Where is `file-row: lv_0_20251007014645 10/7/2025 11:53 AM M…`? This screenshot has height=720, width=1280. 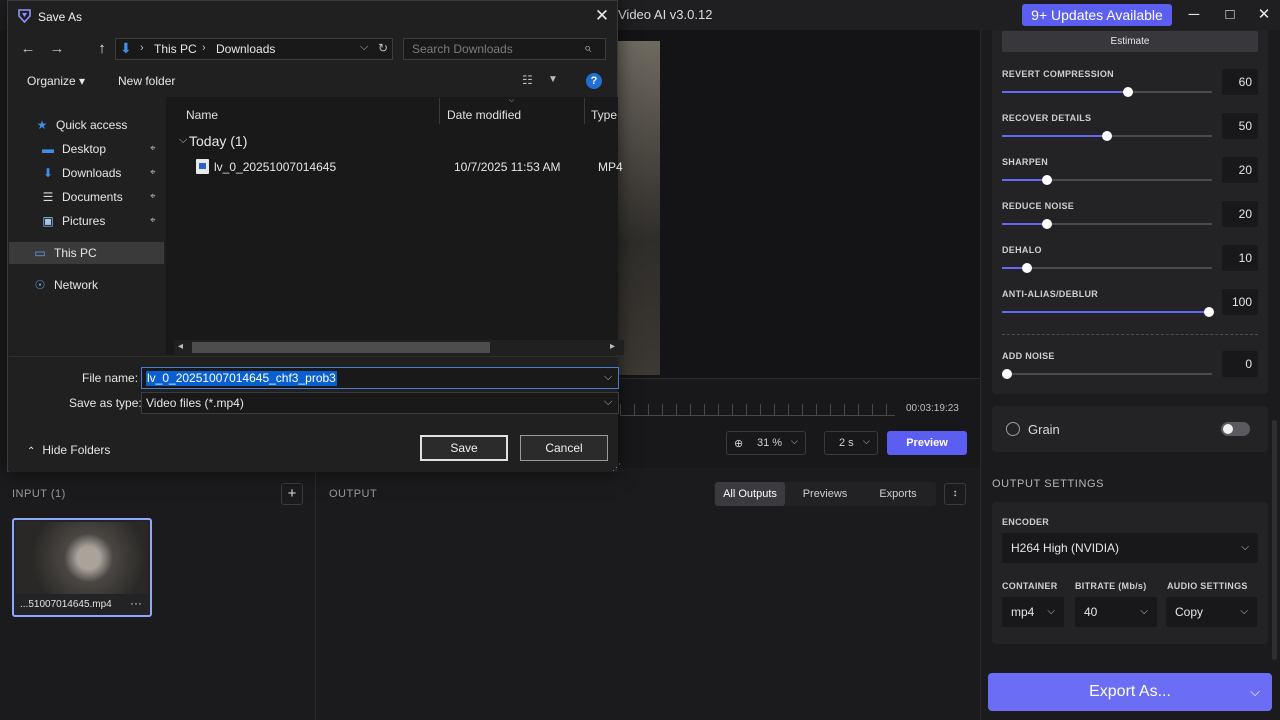
file-row: lv_0_20251007014645 10/7/2025 11:53 AM M… is located at coordinates (406, 167).